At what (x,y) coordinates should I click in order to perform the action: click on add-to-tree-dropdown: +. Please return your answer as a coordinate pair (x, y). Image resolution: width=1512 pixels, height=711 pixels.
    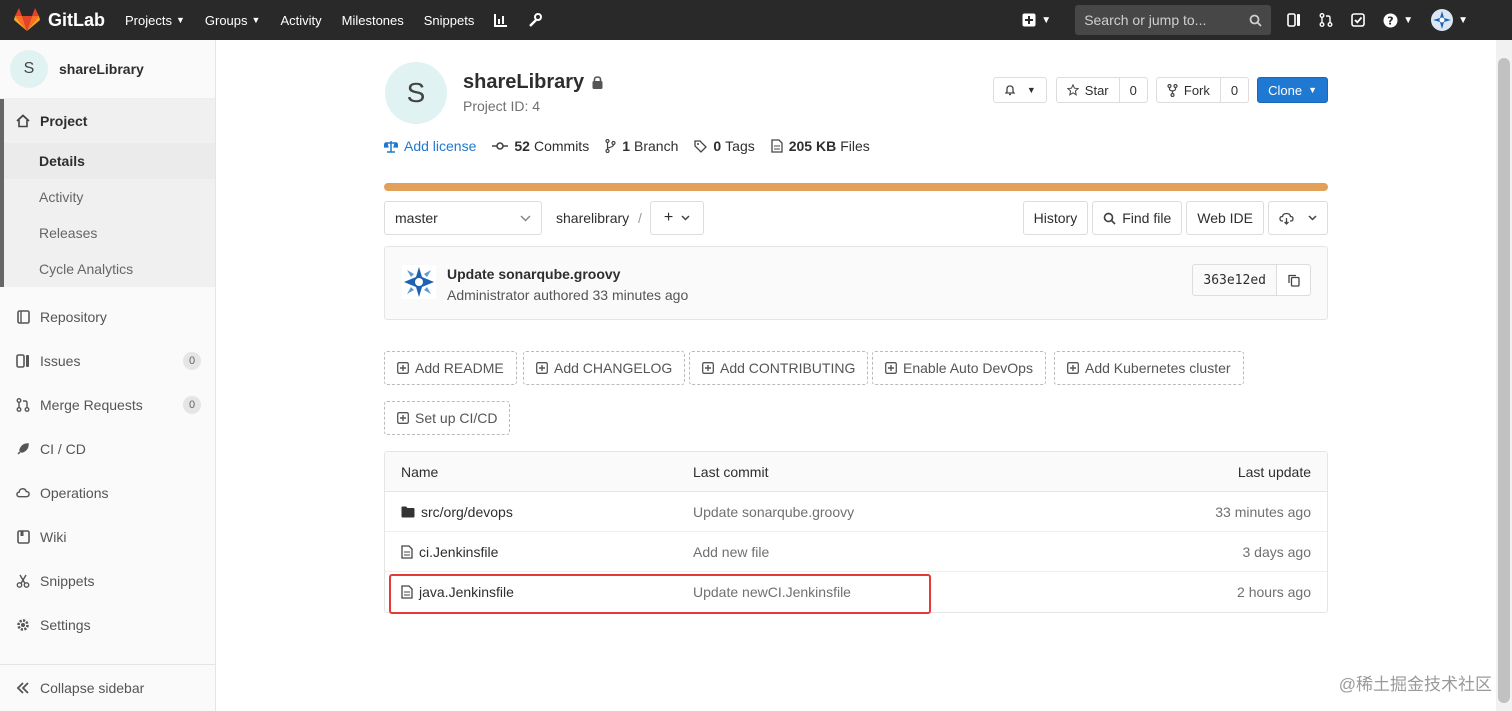
    Looking at the image, I should click on (677, 218).